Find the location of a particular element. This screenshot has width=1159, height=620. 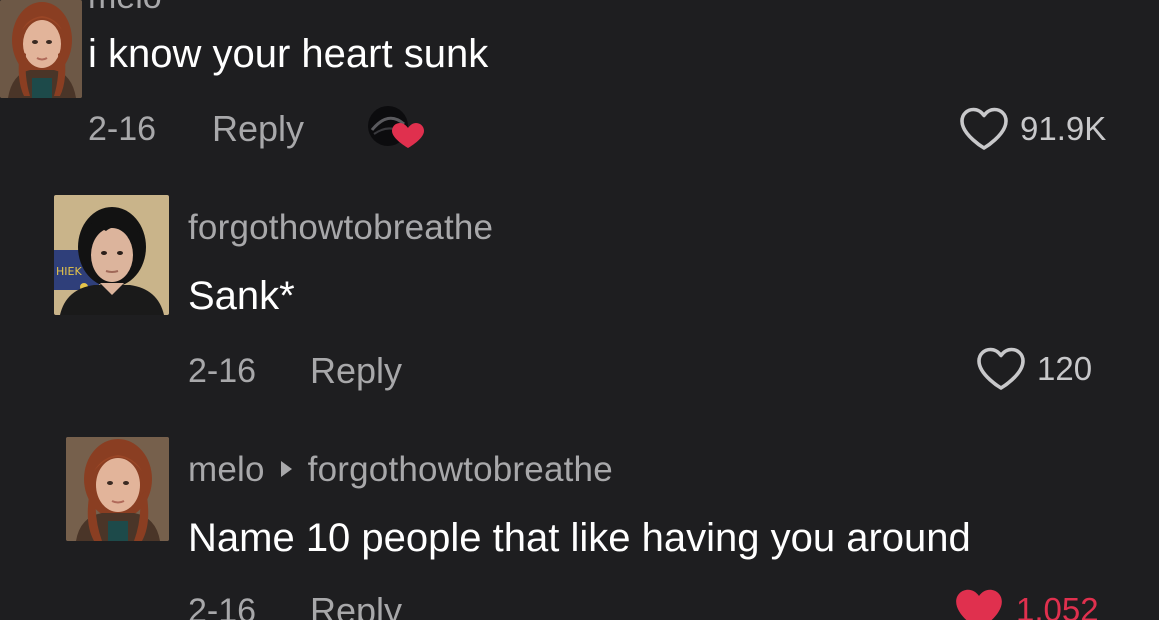

like-button: 1,052 is located at coordinates (1025, 603).